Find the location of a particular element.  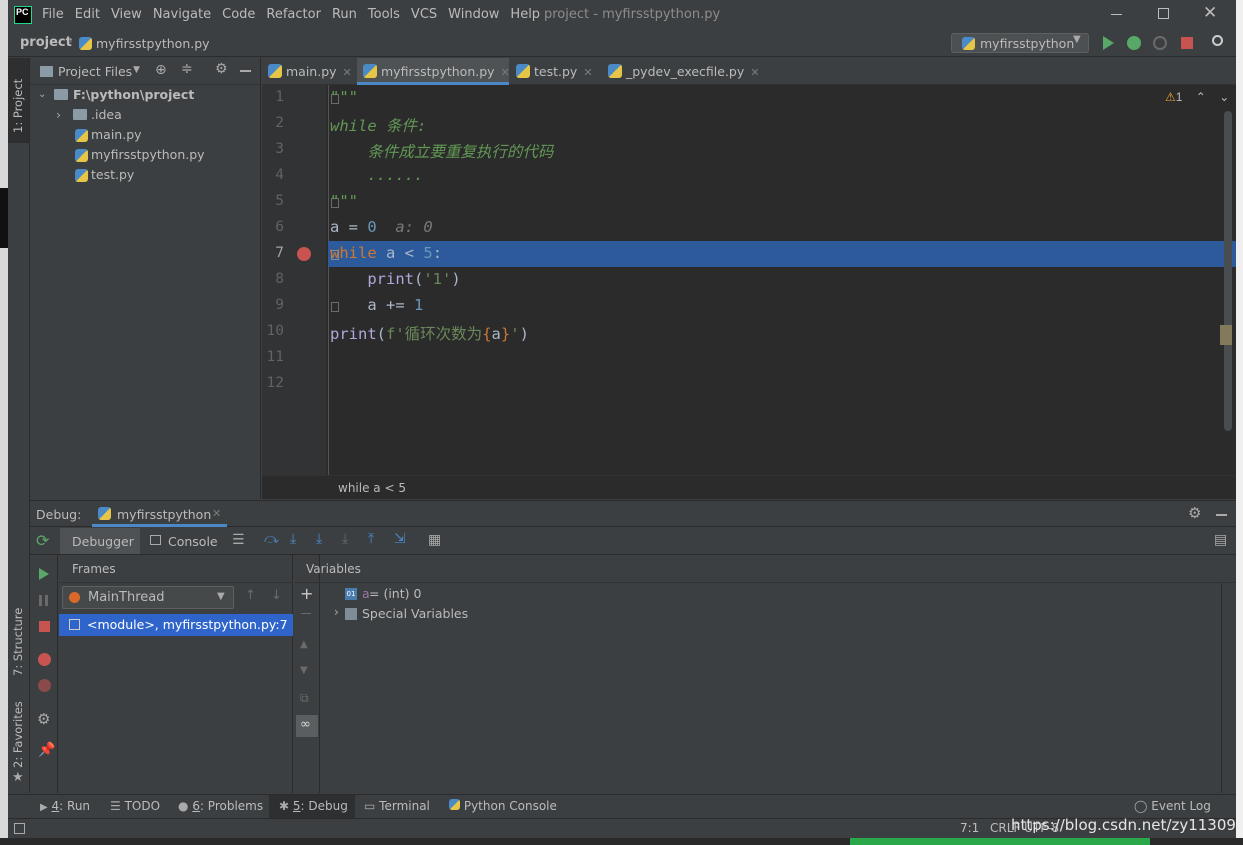

tab-test-py: test.py ✕ is located at coordinates (556, 71).